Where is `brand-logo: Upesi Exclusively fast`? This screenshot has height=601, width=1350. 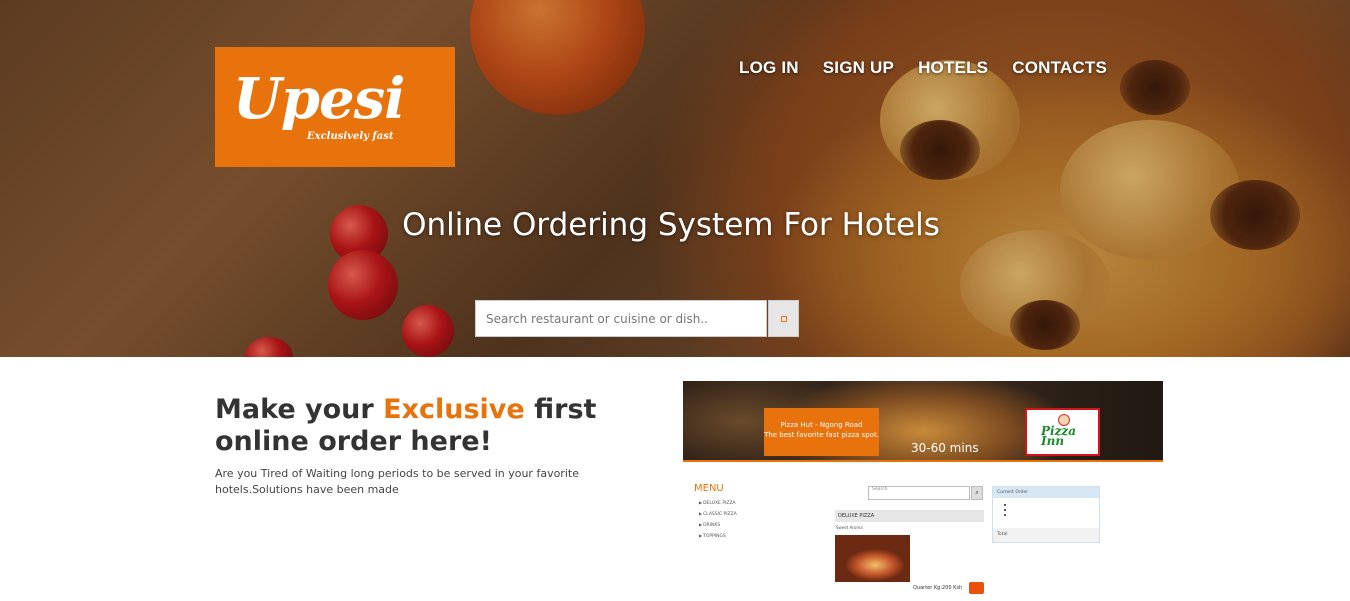
brand-logo: Upesi Exclusively fast is located at coordinates (335, 107).